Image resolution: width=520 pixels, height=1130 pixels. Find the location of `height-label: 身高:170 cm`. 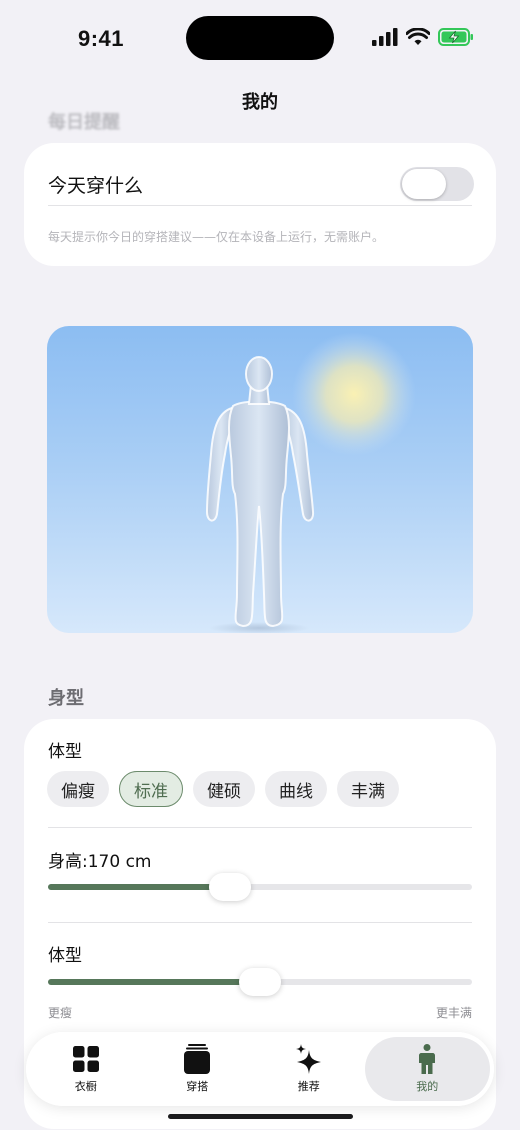

height-label: 身高:170 cm is located at coordinates (100, 862).